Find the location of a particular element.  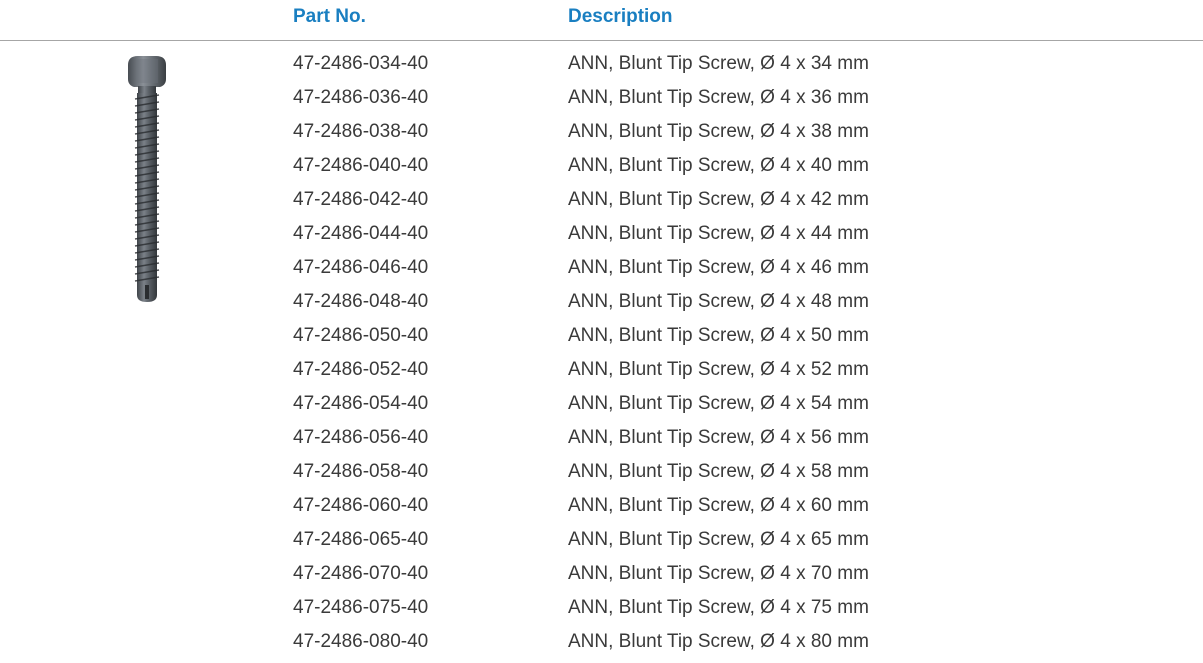

part-description: ANN, Blunt Tip Screw, Ø 4 x 36 mm is located at coordinates (718, 97).